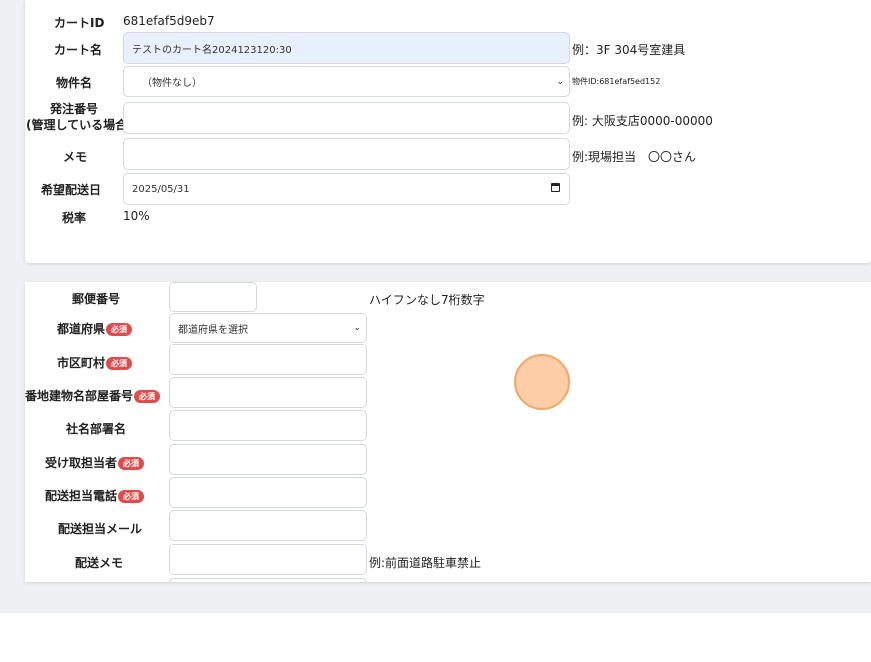 This screenshot has height=662, width=871. Describe the element at coordinates (268, 459) in the screenshot. I see `recipient-input` at that location.